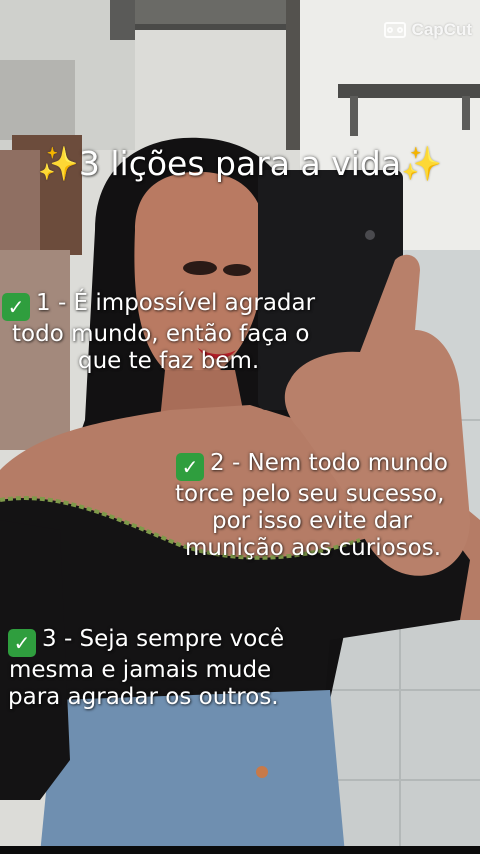  I want to click on caption-title: ✨3 lições para a vida✨, so click(240, 164).